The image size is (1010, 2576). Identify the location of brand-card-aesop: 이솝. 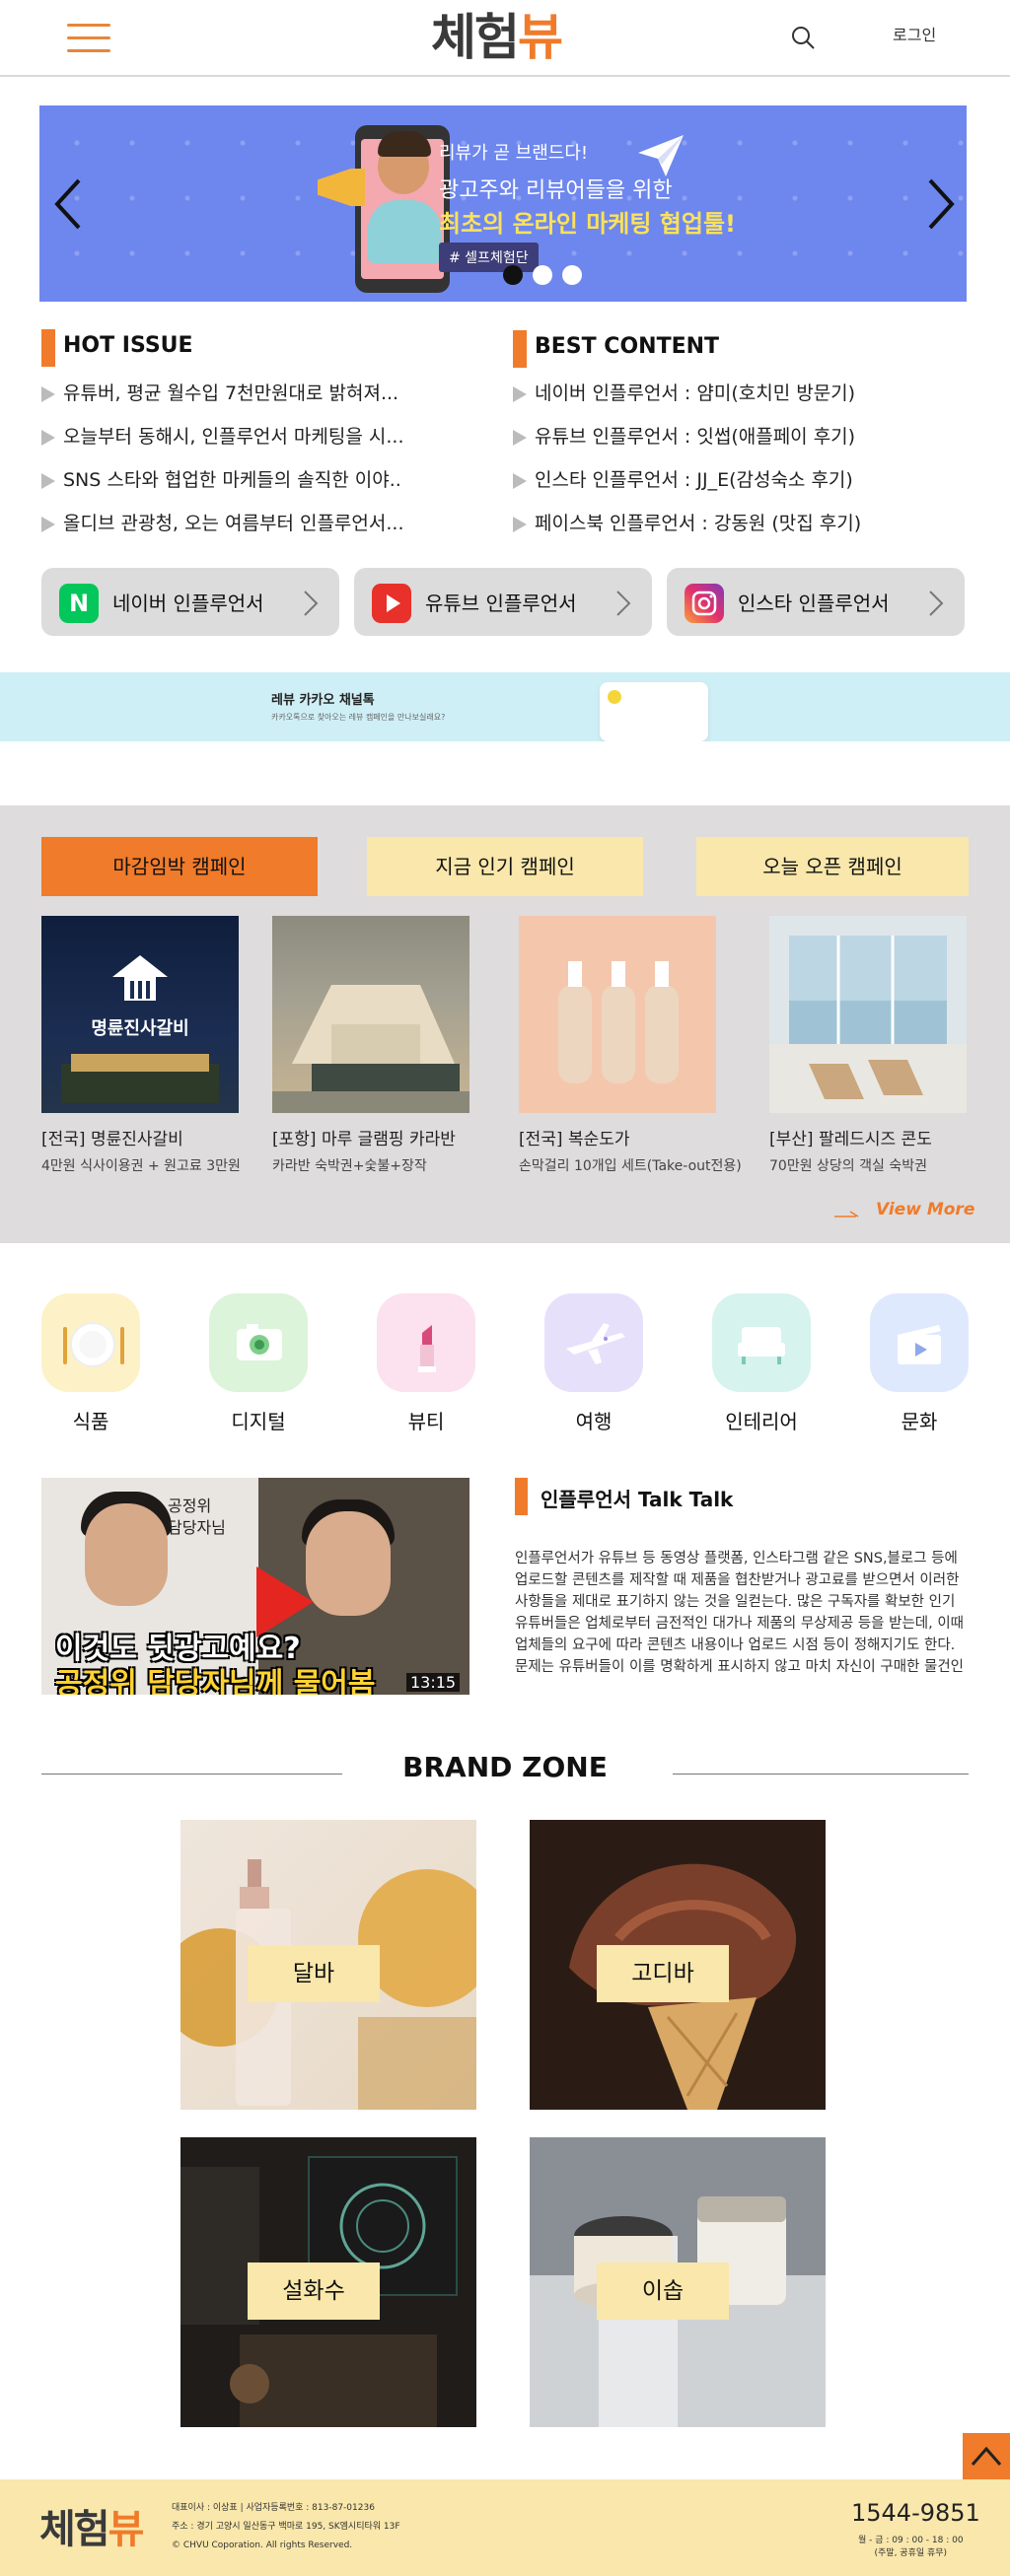
(678, 2282).